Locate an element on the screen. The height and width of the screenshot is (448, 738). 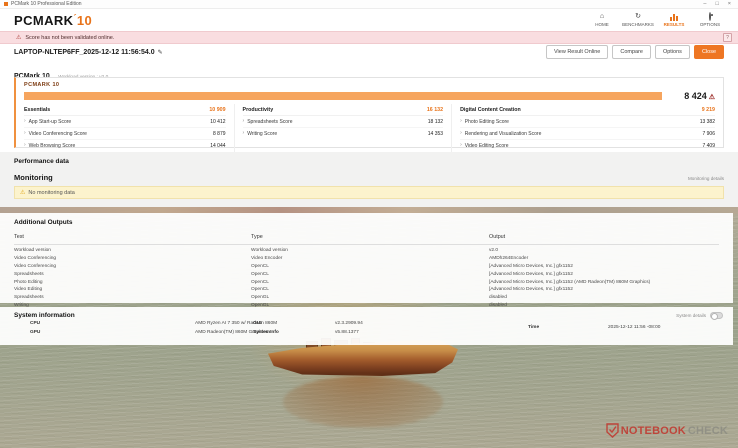
test-row-app-startup: › App Start-up Score 10 412 is located at coordinates (125, 122).